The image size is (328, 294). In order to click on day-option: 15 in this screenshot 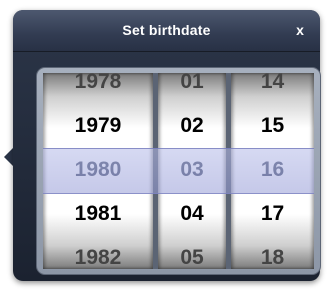, I will do `click(272, 126)`.